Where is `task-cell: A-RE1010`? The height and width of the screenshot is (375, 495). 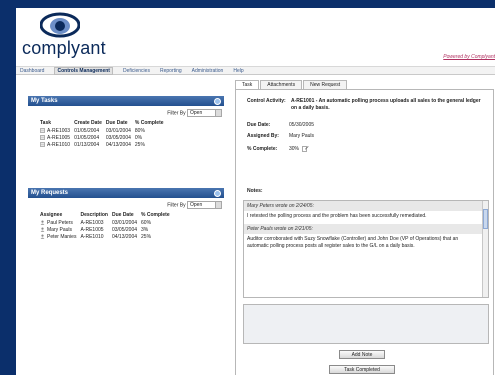 task-cell: A-RE1010 is located at coordinates (55, 144).